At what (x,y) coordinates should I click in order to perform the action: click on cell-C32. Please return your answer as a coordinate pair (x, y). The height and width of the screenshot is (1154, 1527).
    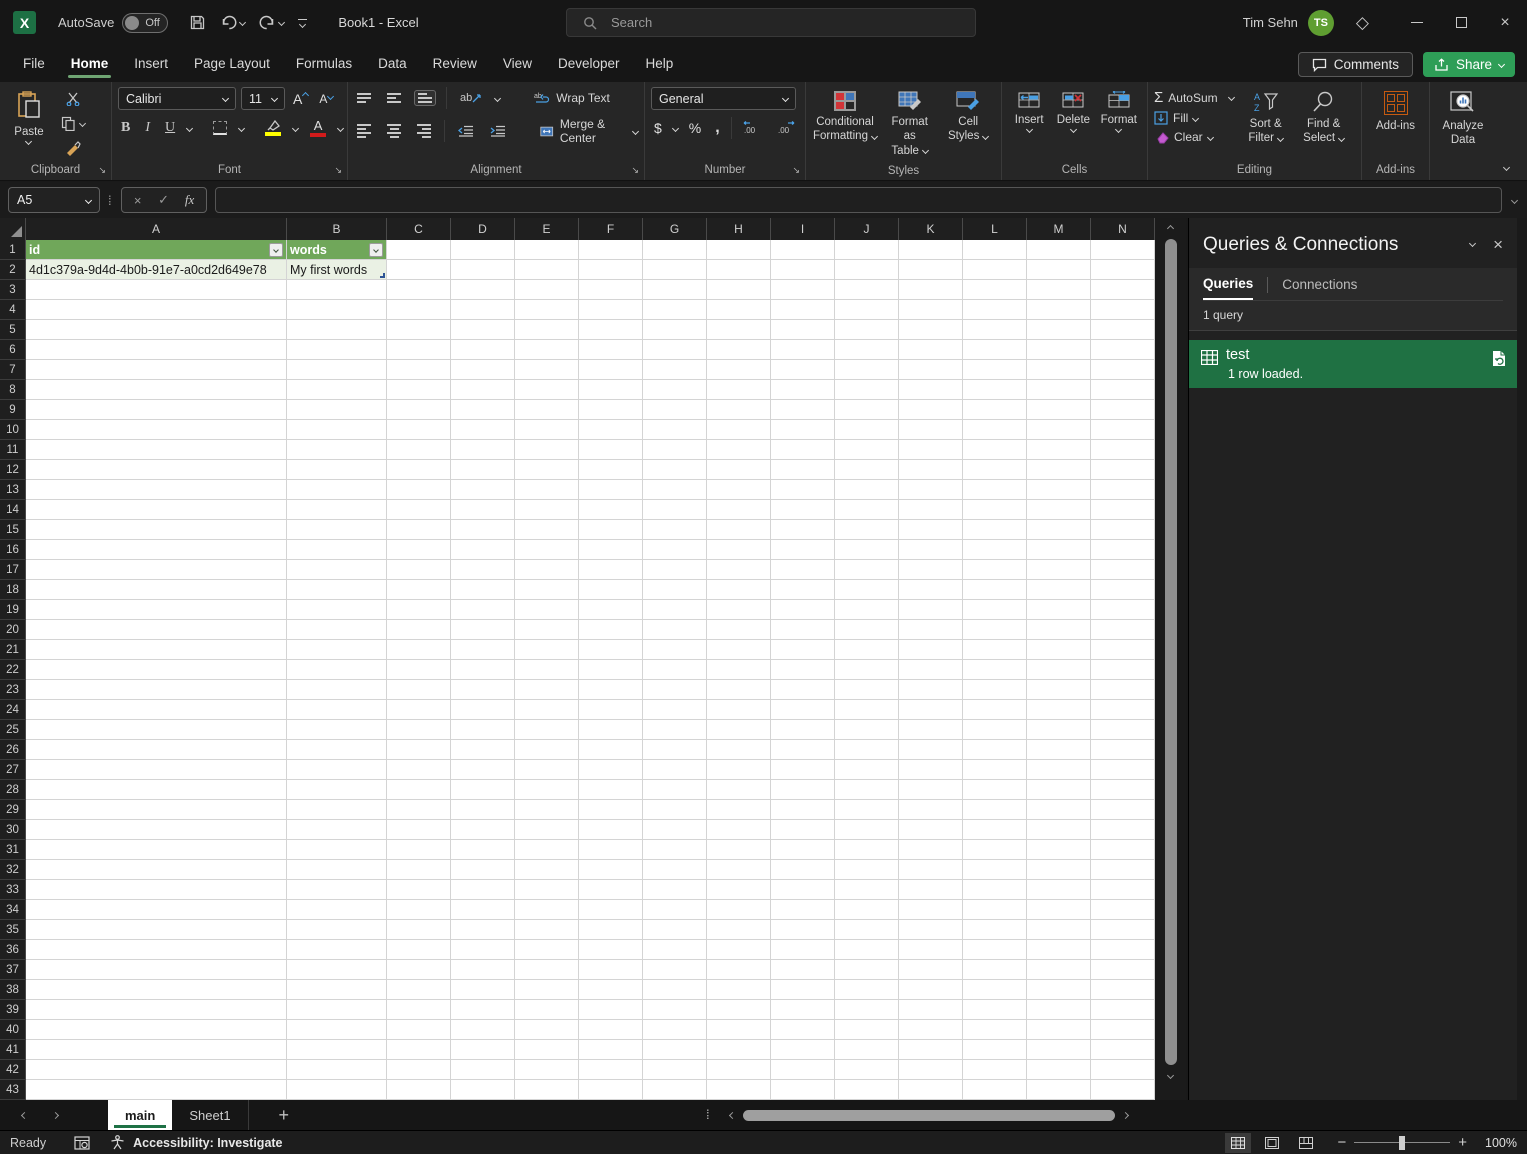
    Looking at the image, I should click on (419, 870).